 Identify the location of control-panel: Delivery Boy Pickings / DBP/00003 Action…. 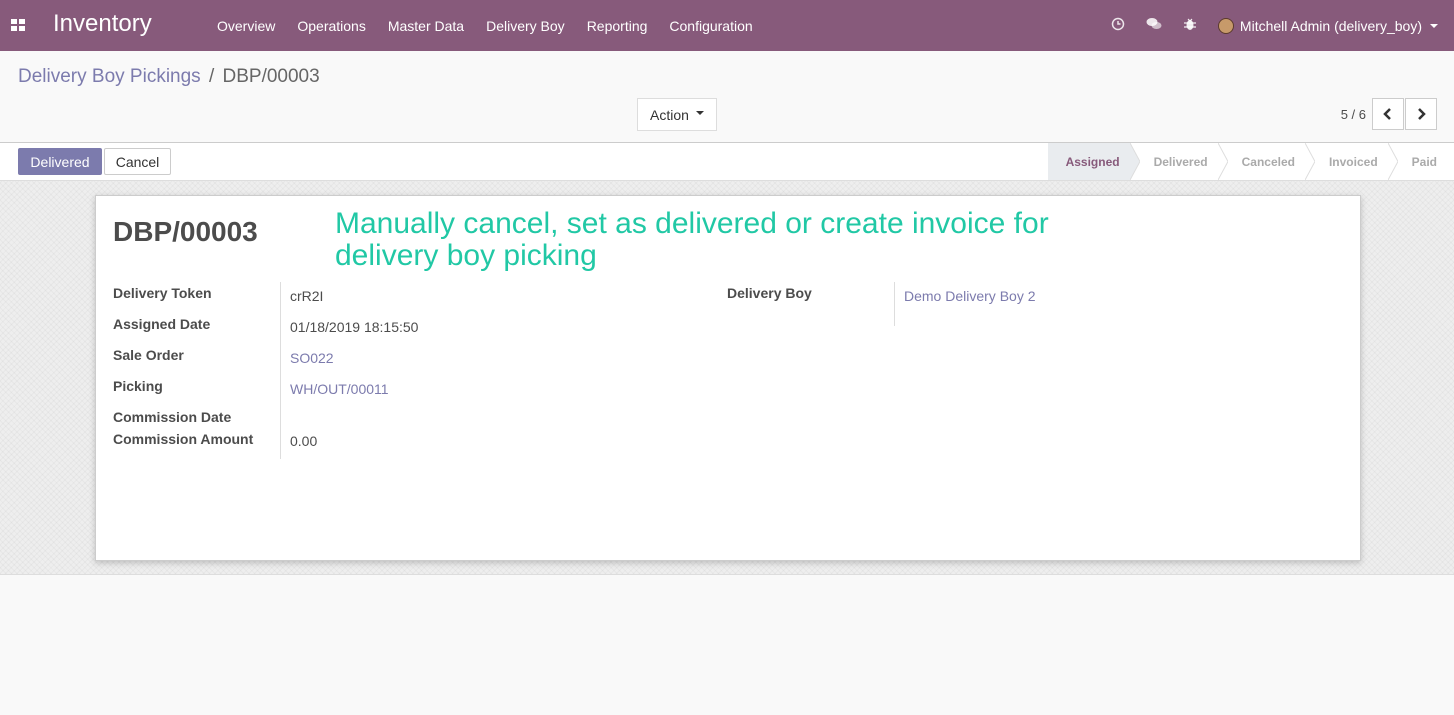
(727, 97).